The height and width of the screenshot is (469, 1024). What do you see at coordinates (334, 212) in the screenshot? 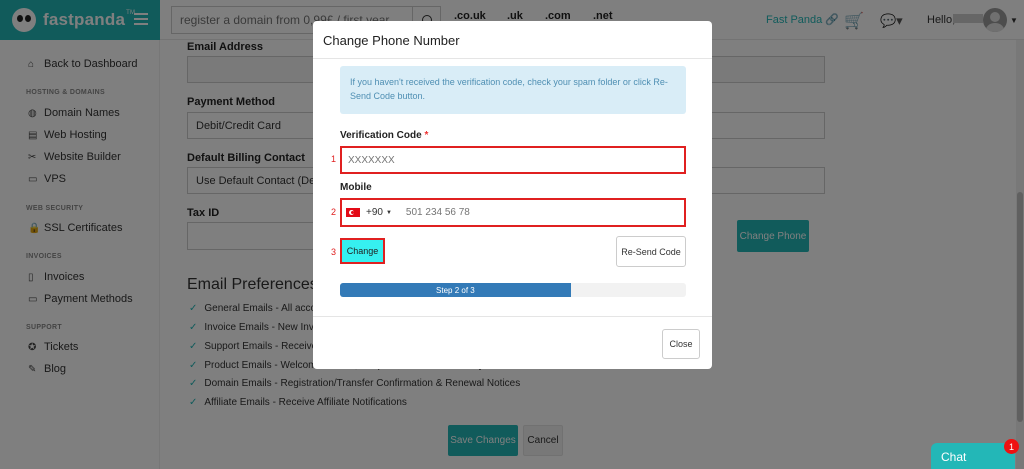
I see `step-marker-2: 2` at bounding box center [334, 212].